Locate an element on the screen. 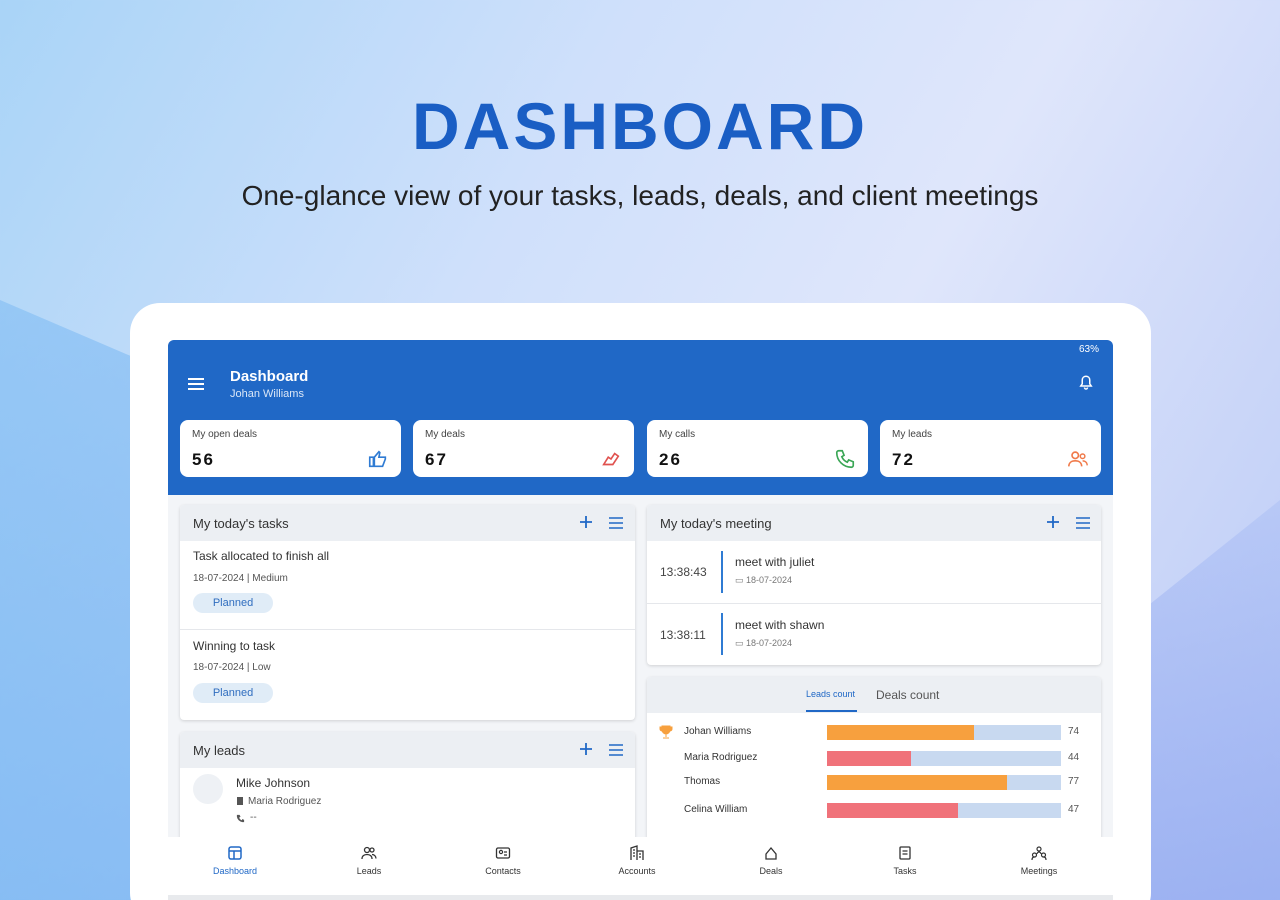 The image size is (1280, 900). meeting-time: 13:38:43 is located at coordinates (683, 572).